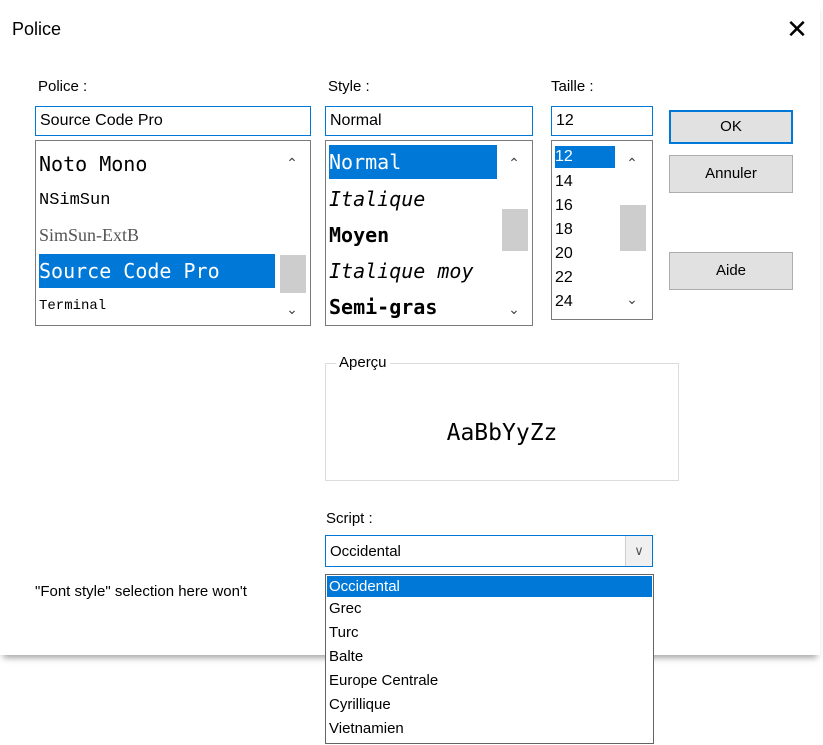  I want to click on script-select-value: Occidental, so click(365, 551).